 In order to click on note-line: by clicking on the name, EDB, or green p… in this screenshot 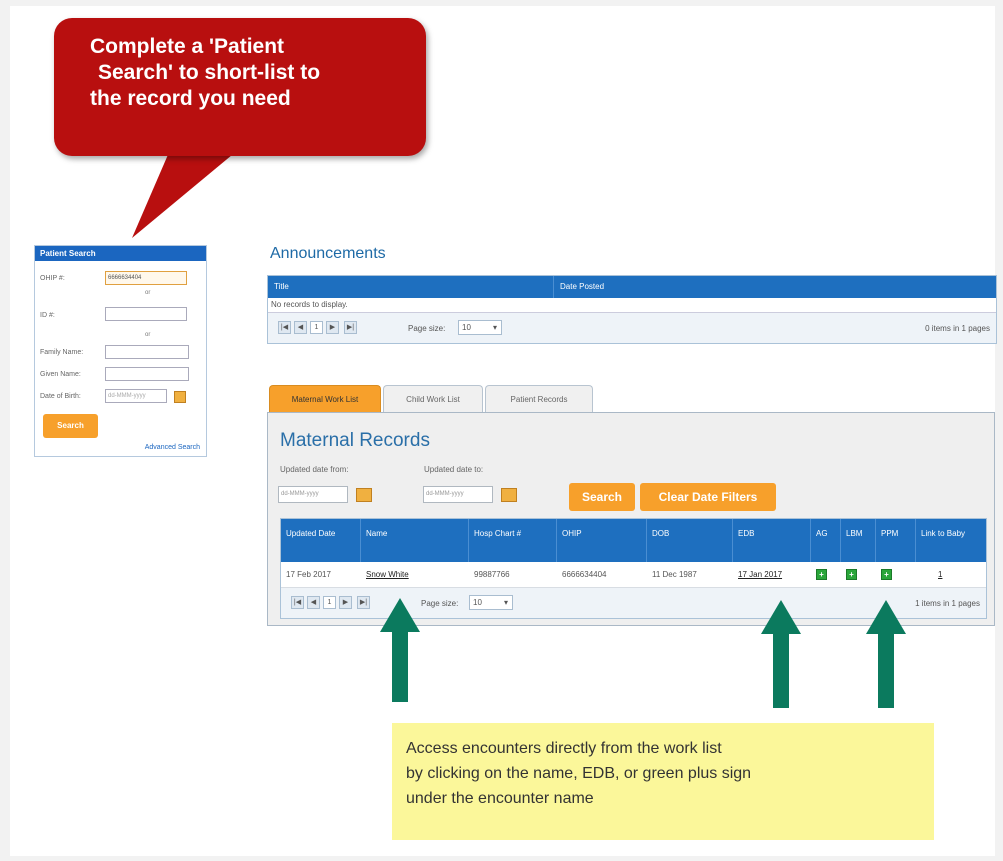, I will do `click(579, 773)`.